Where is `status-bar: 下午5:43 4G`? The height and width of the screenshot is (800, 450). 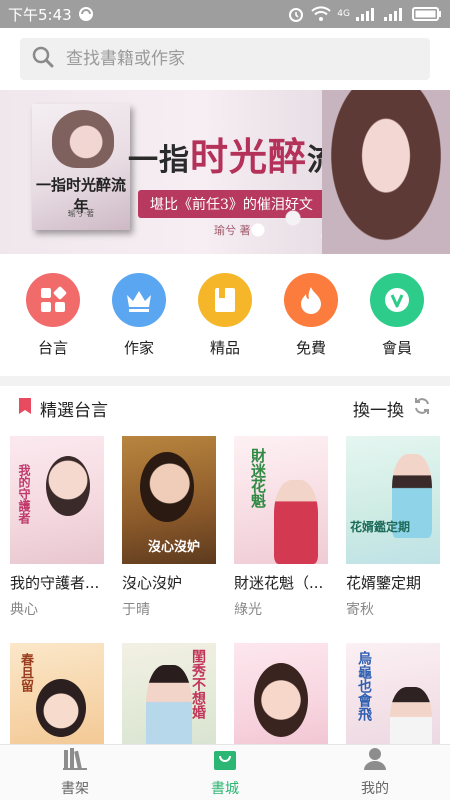
status-bar: 下午5:43 4G is located at coordinates (225, 14).